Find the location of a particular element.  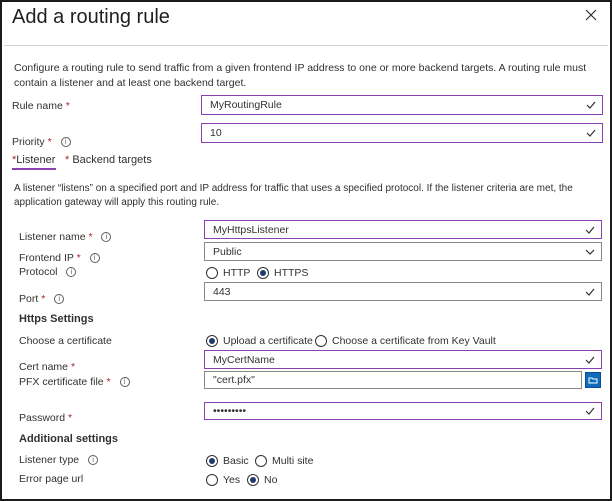

folder-browse-icon is located at coordinates (593, 380).